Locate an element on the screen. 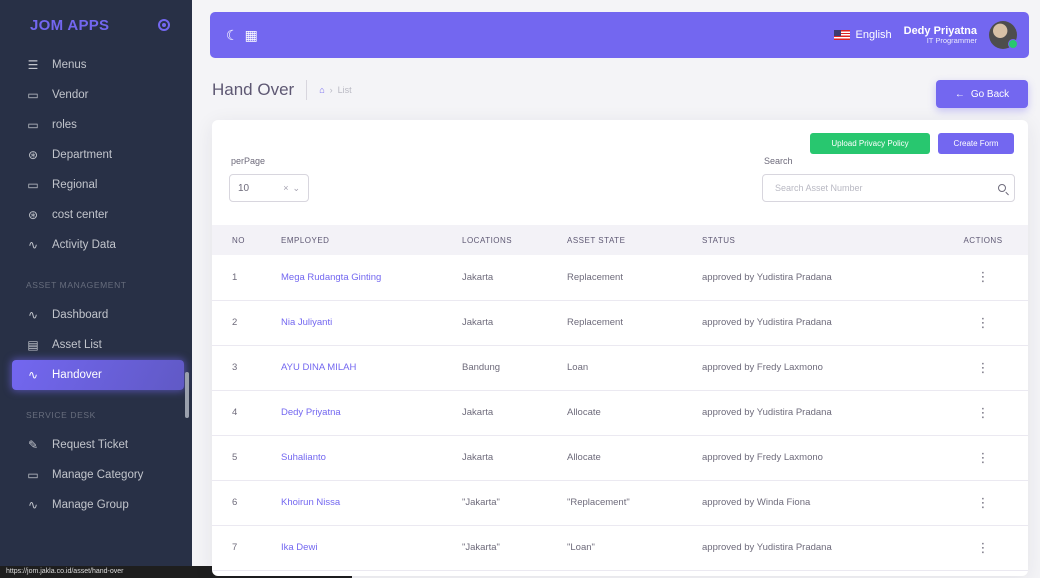  brand: JOM APPS is located at coordinates (96, 25).